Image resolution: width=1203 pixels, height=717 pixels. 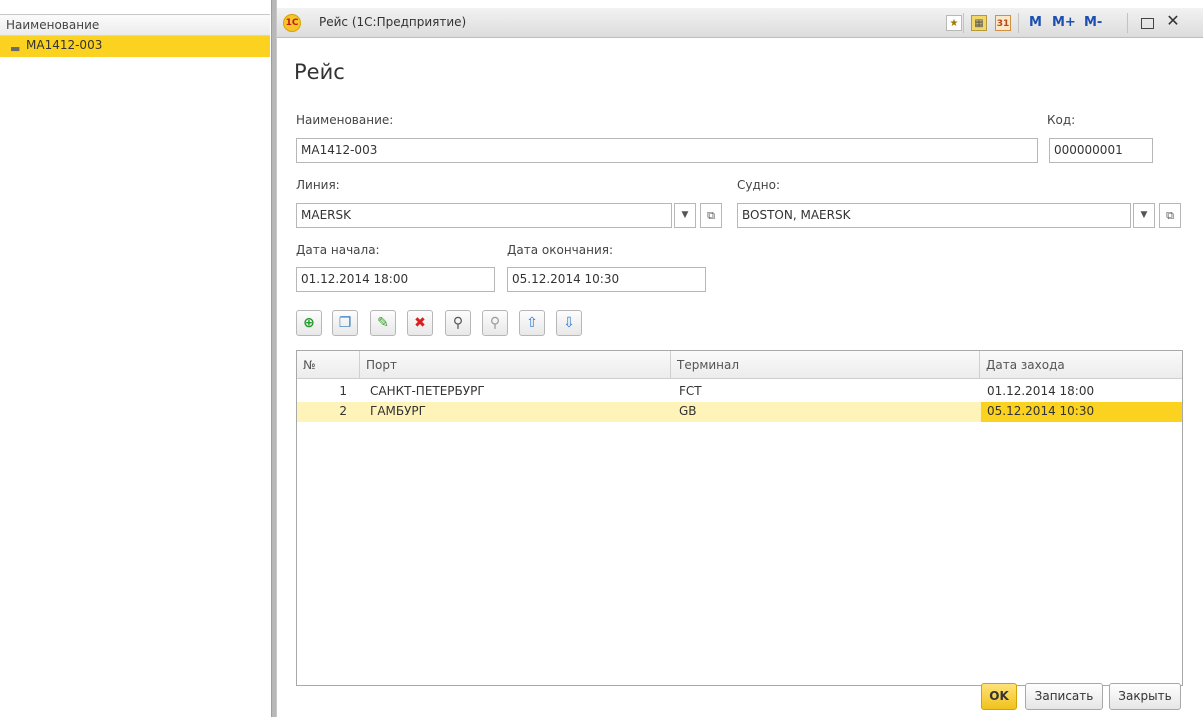 What do you see at coordinates (1061, 120) in the screenshot?
I see `code-label: Код:` at bounding box center [1061, 120].